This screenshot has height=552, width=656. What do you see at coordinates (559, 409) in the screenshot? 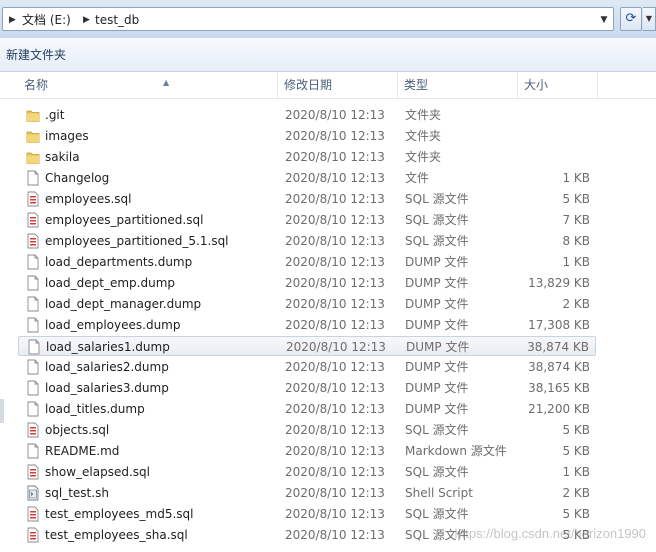
I see `file-size: 21,200 KB` at bounding box center [559, 409].